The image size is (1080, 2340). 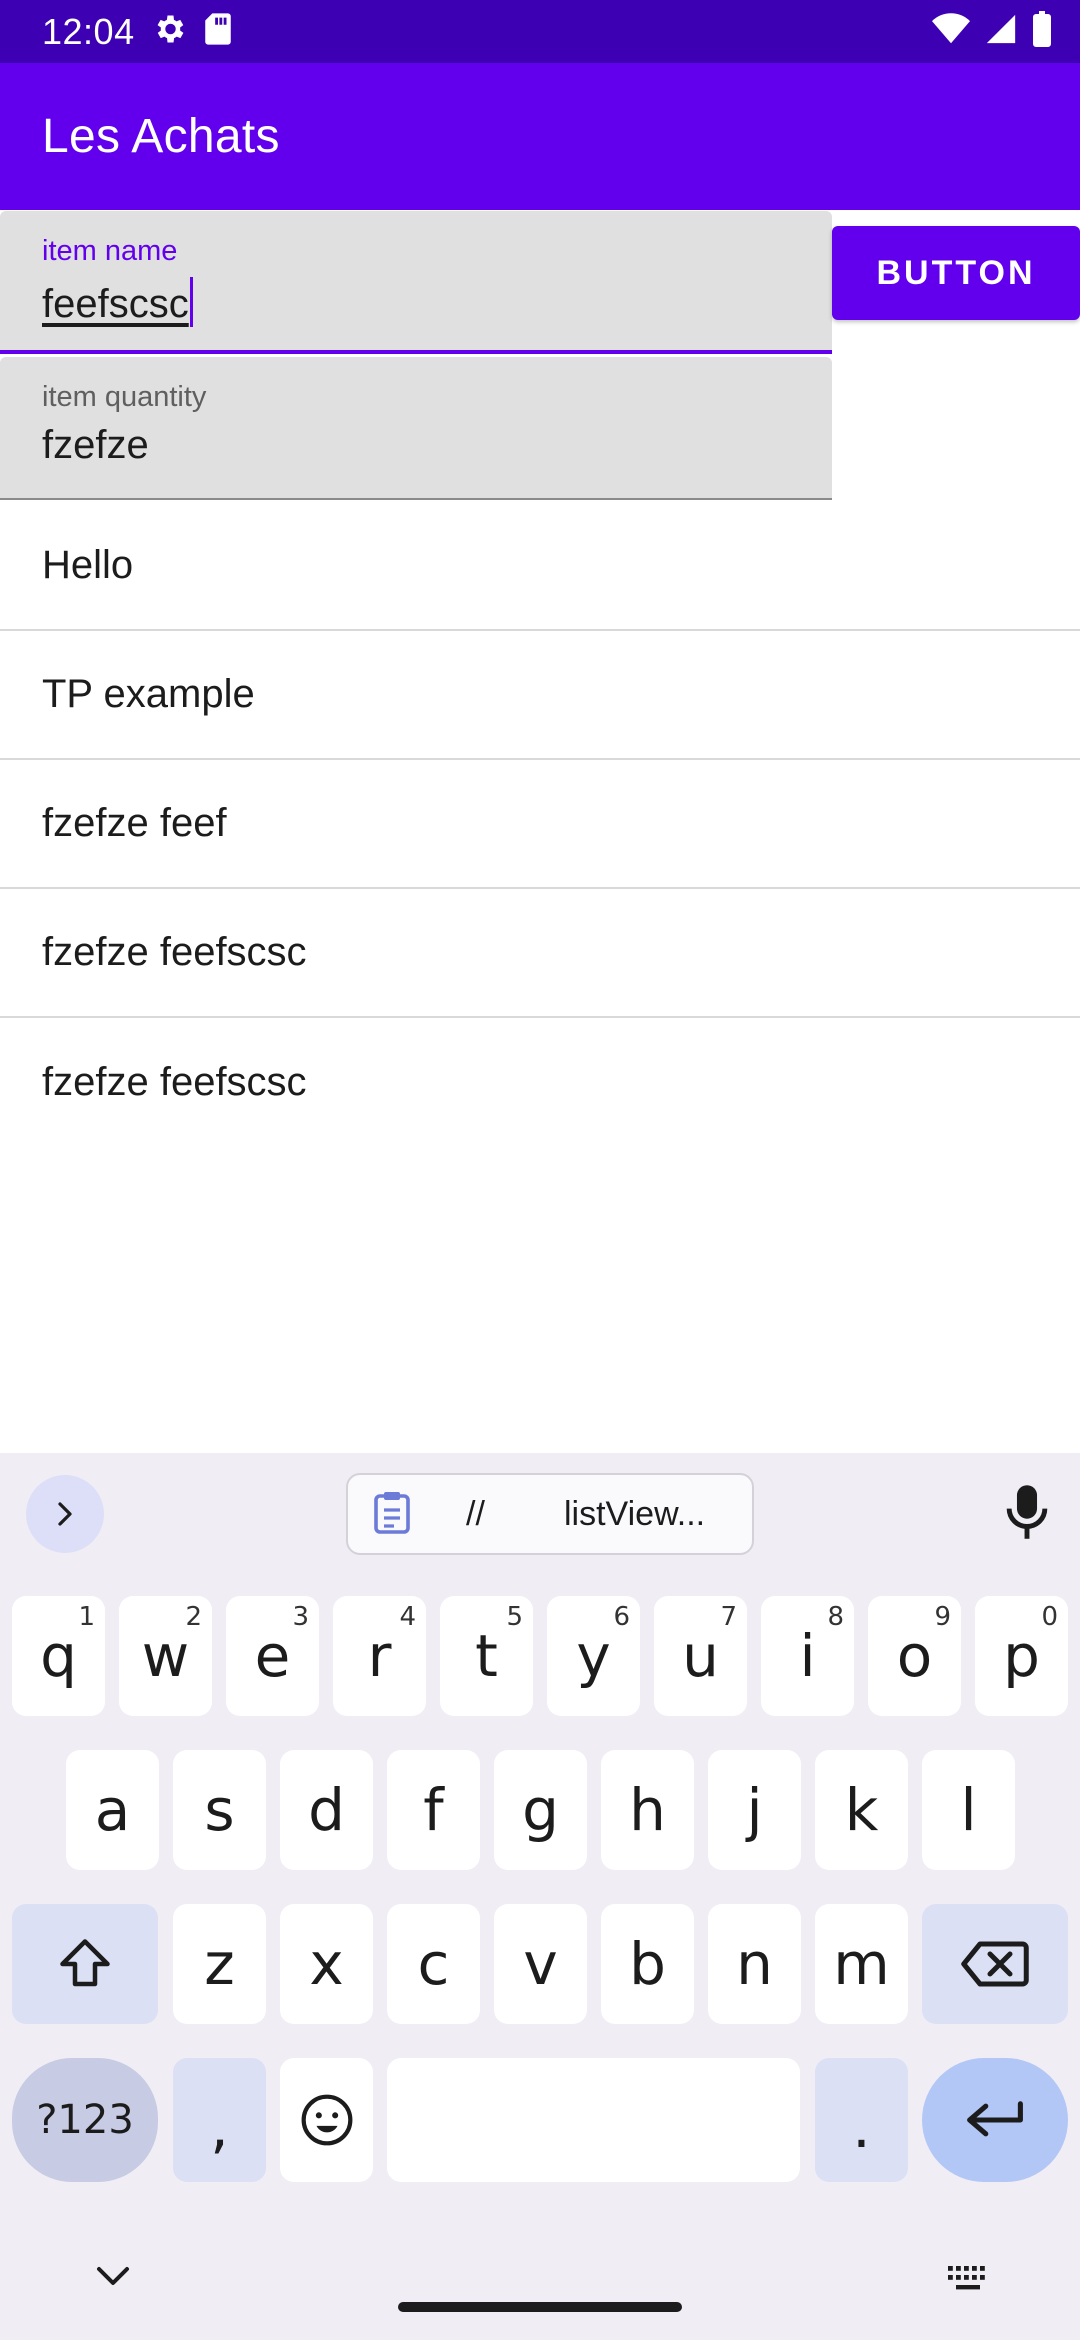 I want to click on key-z: z, so click(x=219, y=1964).